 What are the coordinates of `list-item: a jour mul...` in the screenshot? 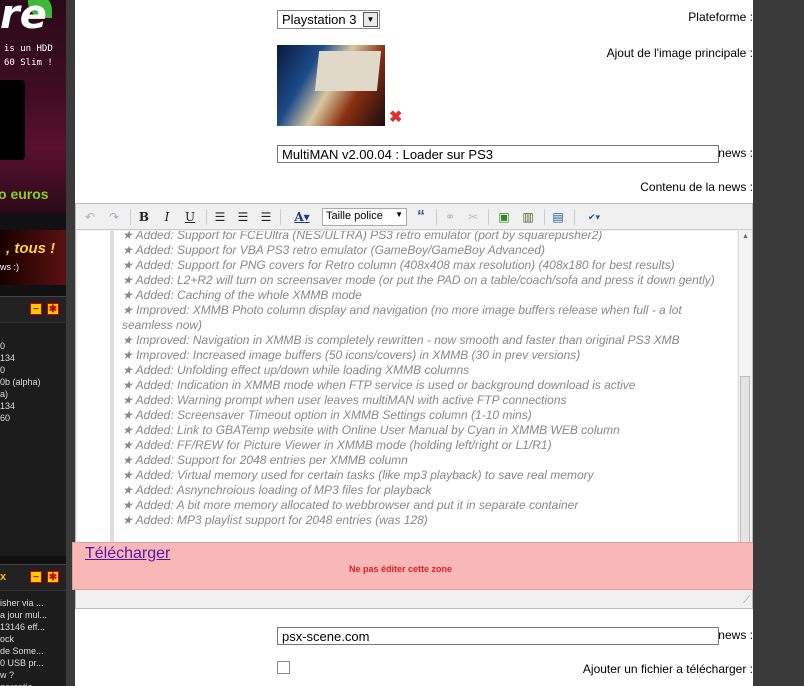 It's located at (33, 615).